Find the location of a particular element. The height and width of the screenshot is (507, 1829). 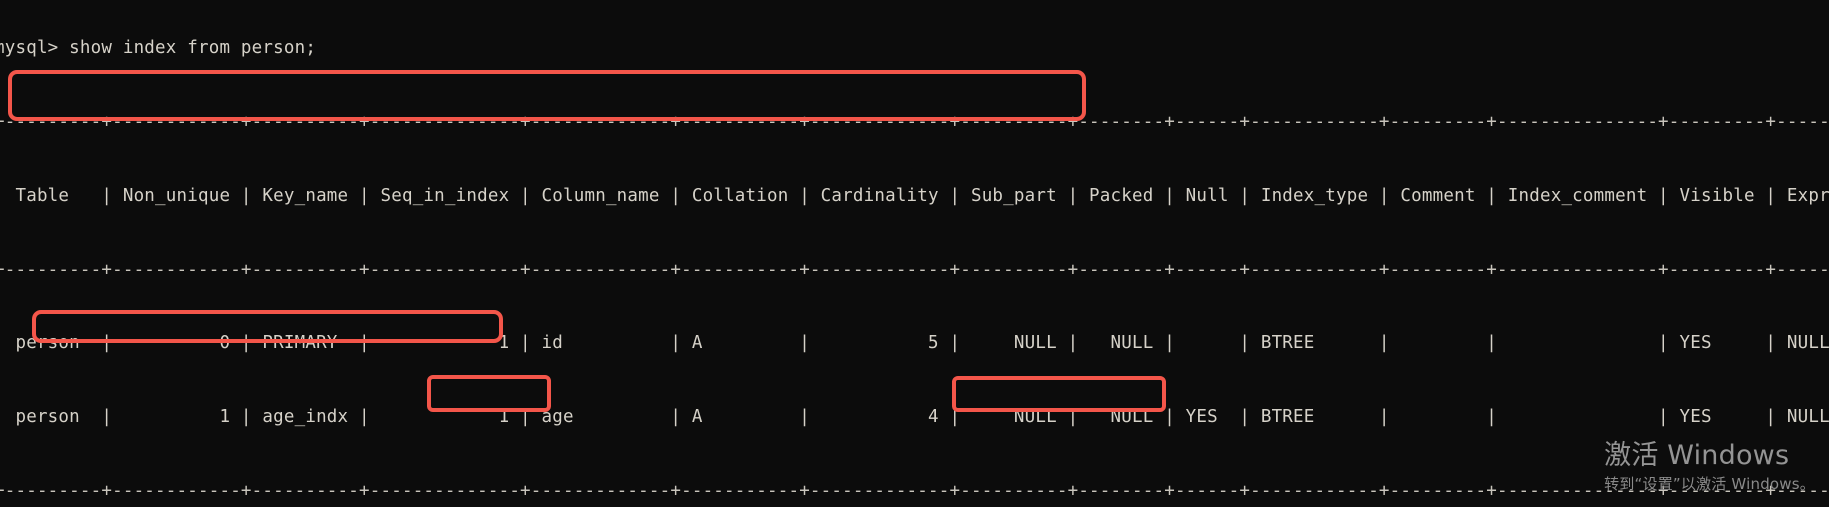

watermark-title: 激活 Windows is located at coordinates (1697, 455).